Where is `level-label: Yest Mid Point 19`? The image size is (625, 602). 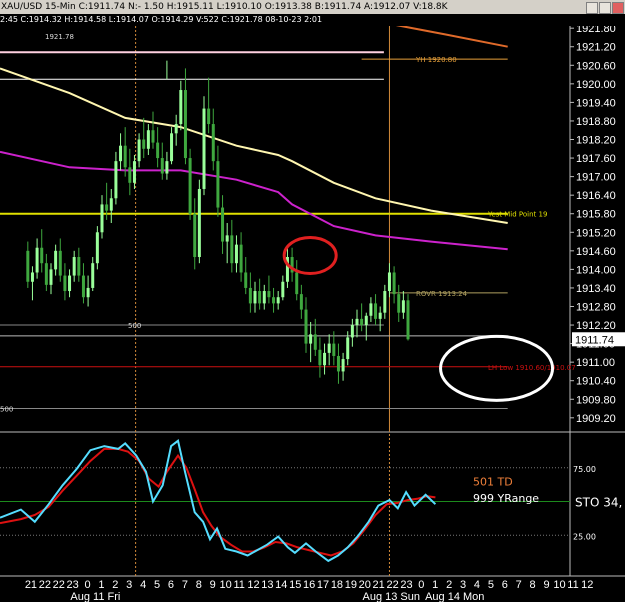 level-label: Yest Mid Point 19 is located at coordinates (517, 215).